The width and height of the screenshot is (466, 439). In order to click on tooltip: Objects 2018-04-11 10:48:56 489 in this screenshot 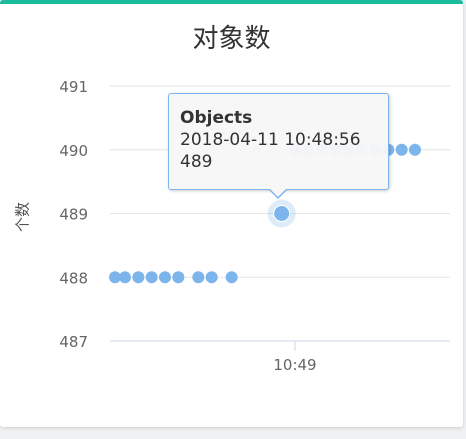, I will do `click(278, 141)`.